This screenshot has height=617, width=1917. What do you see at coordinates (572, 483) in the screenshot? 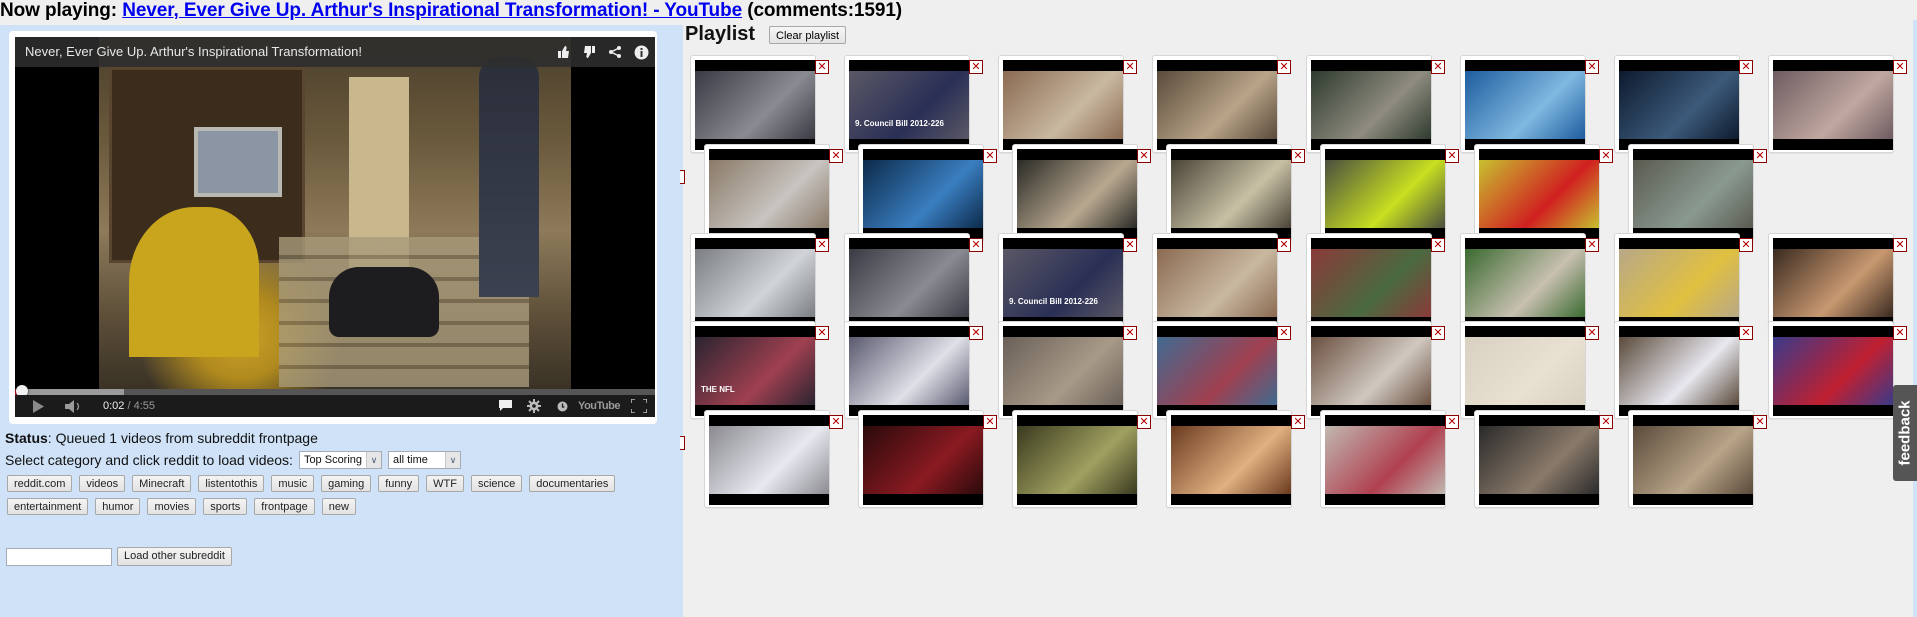
I see `subreddit-button-documentaries: documentaries` at bounding box center [572, 483].